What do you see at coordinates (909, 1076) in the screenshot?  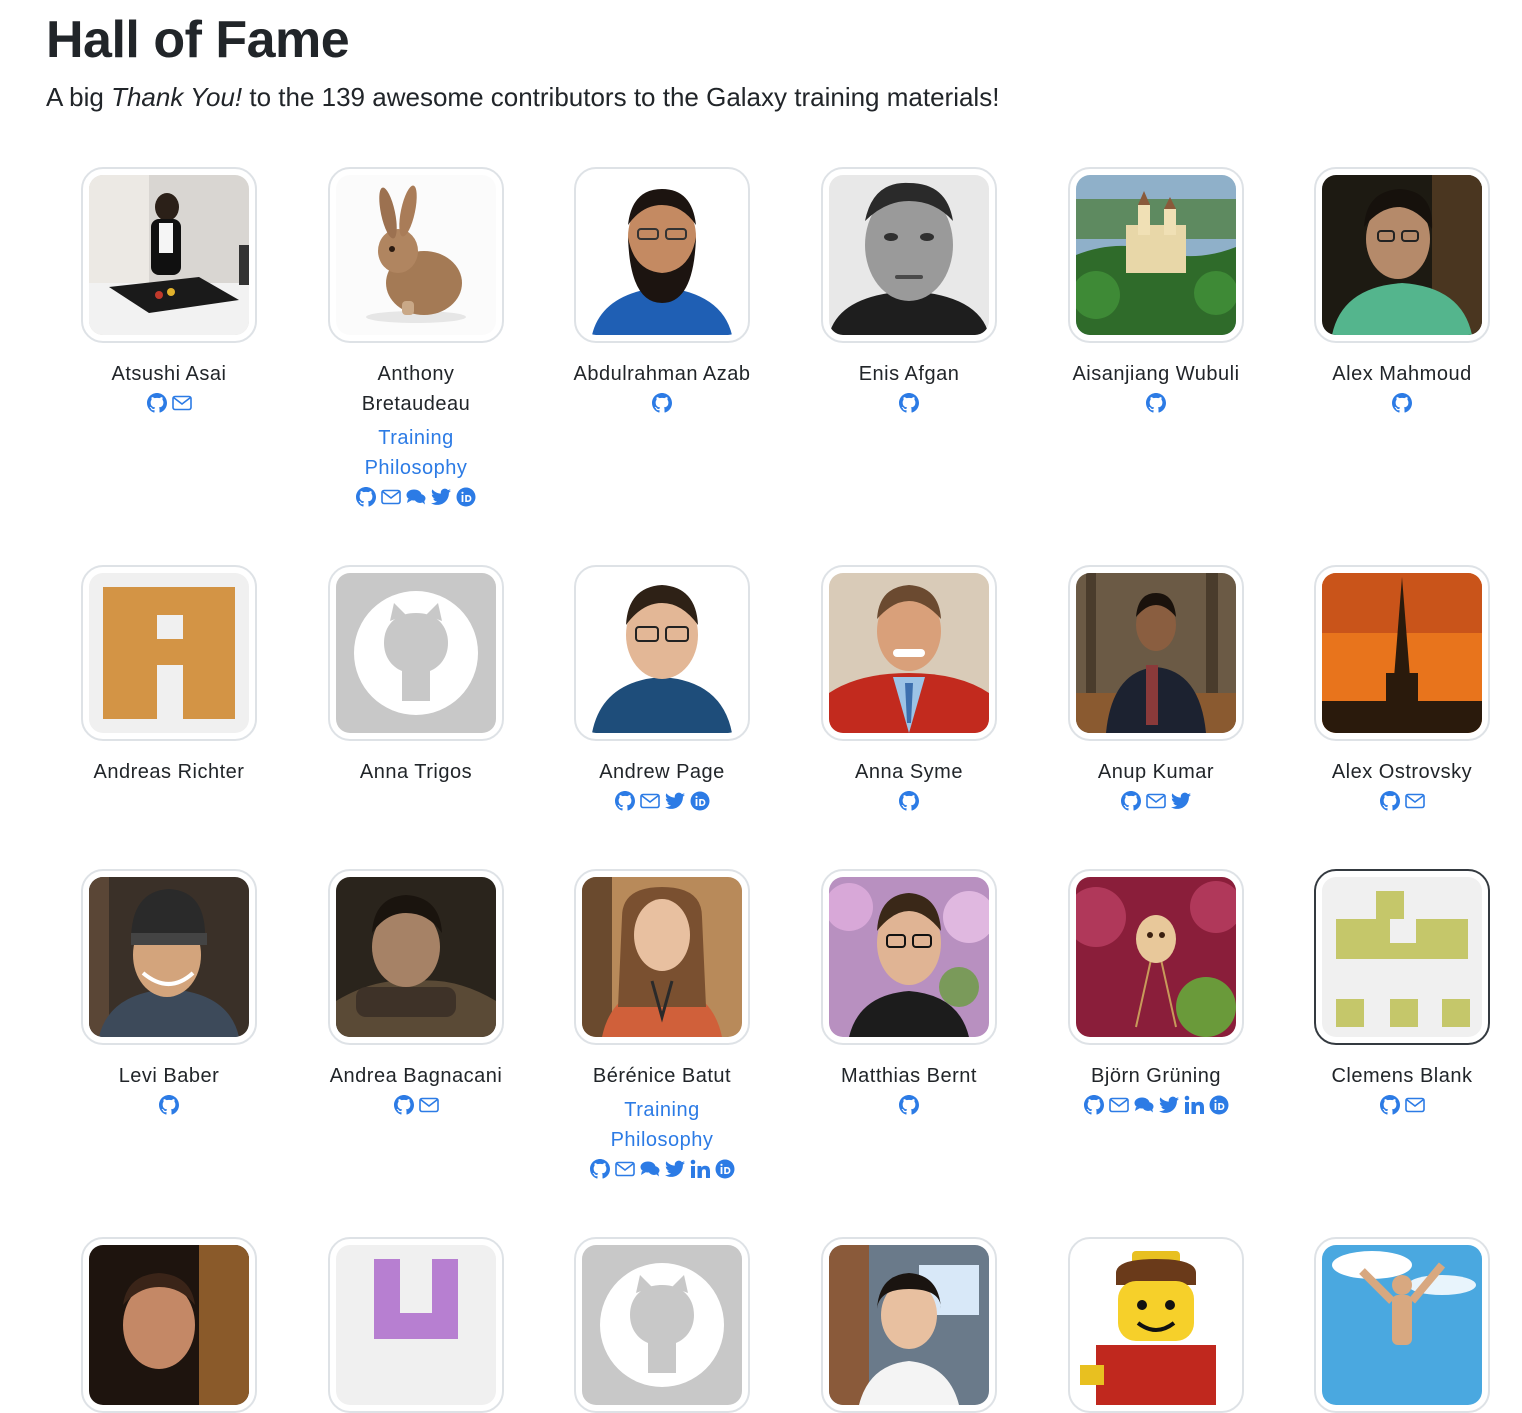 I see `contributor-name: Matthias Bernt` at bounding box center [909, 1076].